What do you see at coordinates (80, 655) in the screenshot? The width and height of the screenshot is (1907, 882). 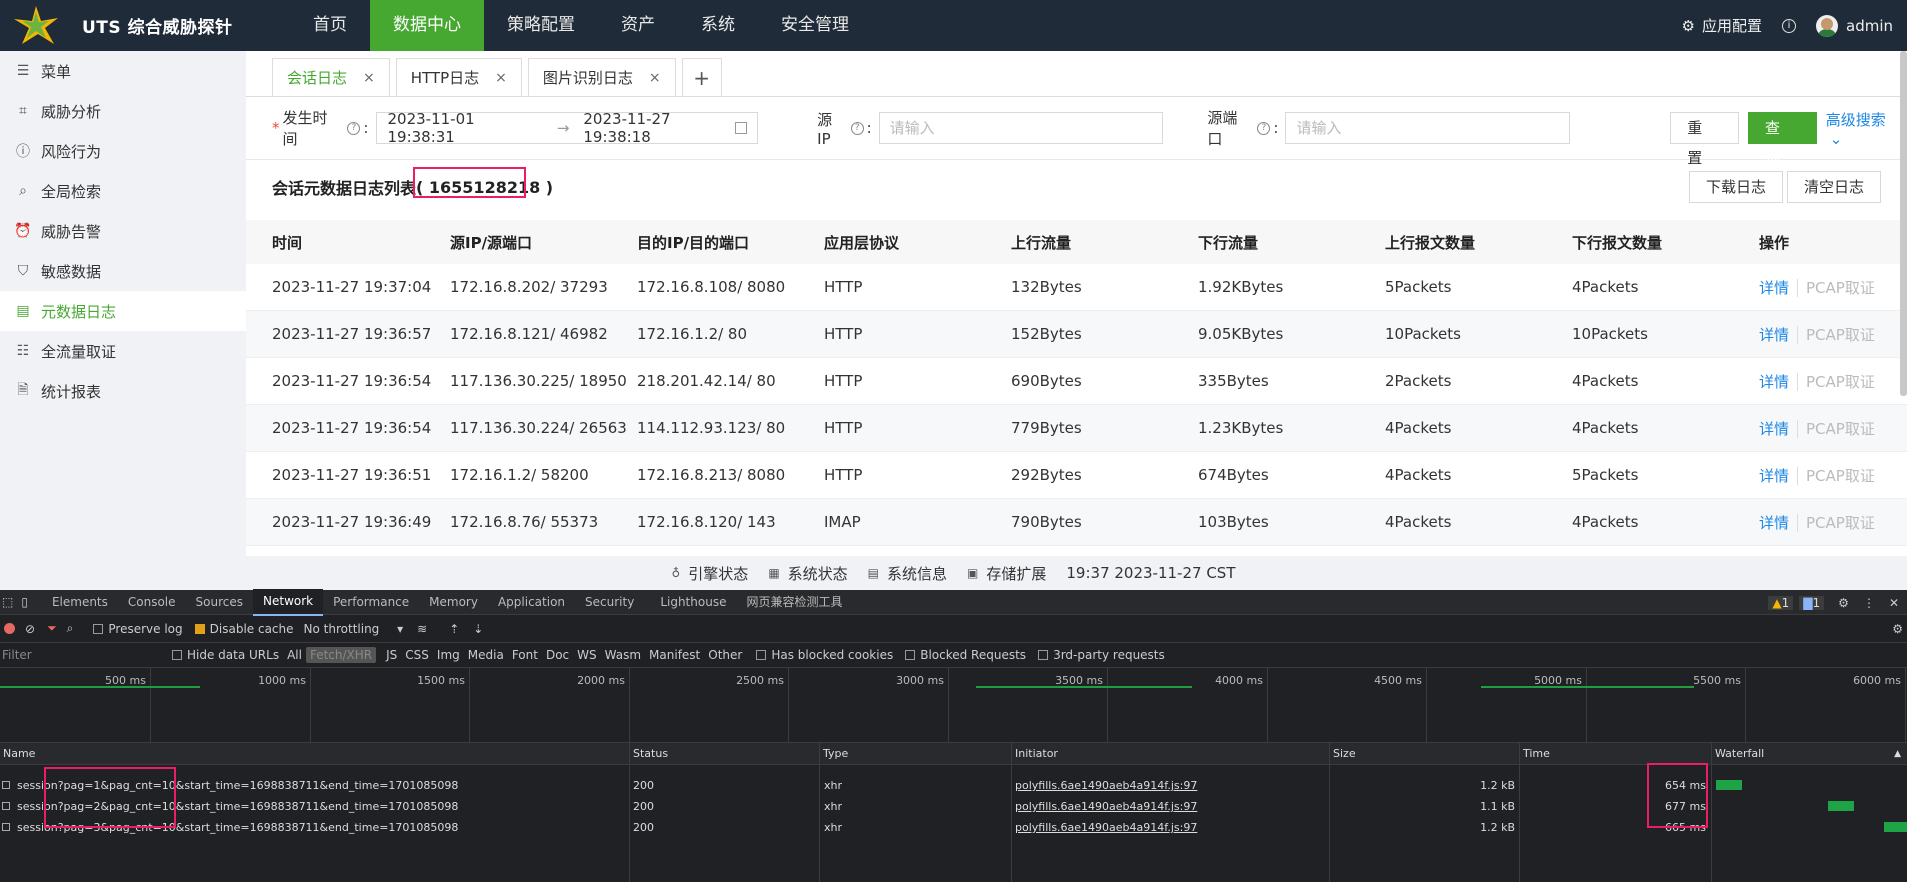 I see `filter-input: Filter` at bounding box center [80, 655].